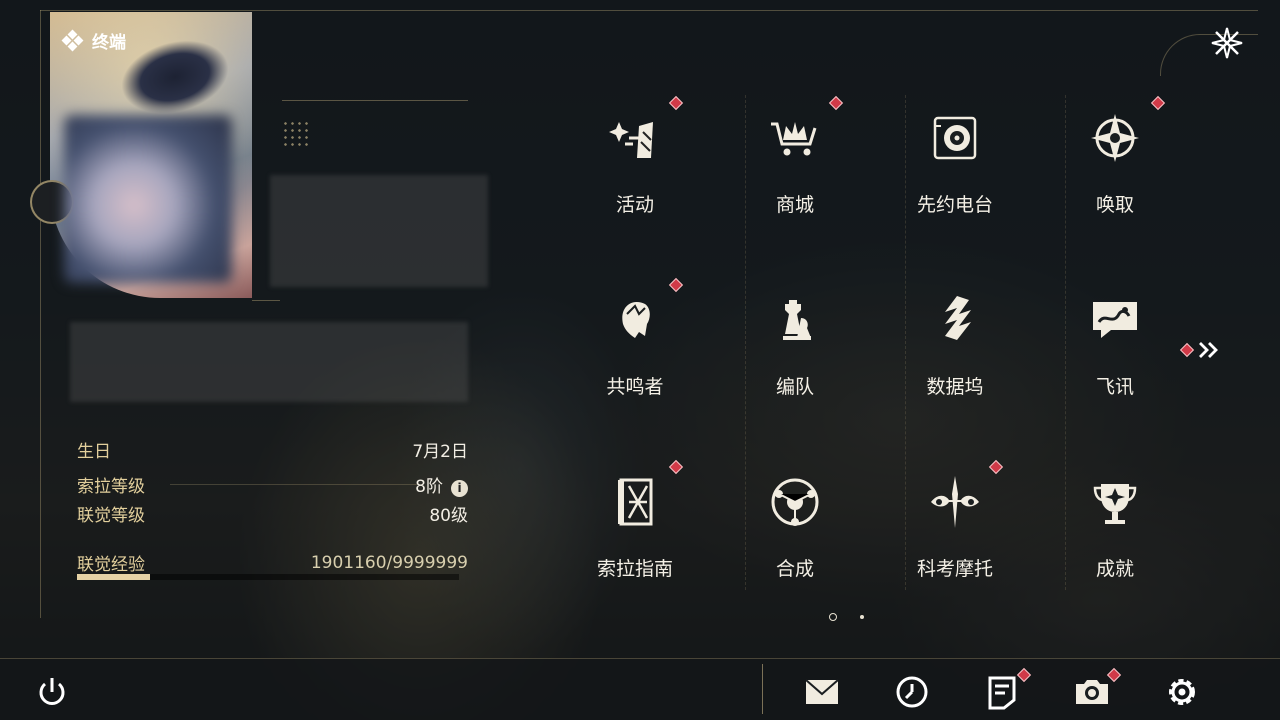 Image resolution: width=1280 pixels, height=720 pixels. I want to click on dot-pattern, so click(296, 134).